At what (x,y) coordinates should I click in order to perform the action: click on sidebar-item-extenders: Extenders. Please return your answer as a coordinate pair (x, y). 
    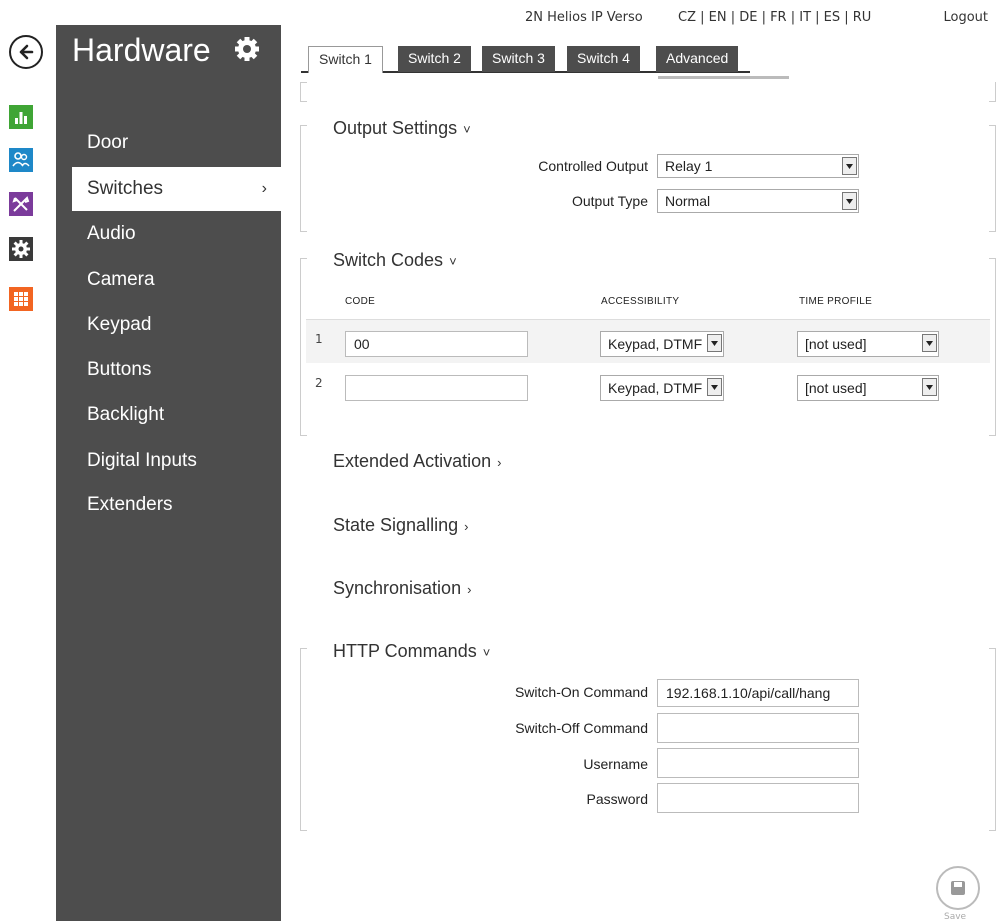
    Looking at the image, I should click on (176, 505).